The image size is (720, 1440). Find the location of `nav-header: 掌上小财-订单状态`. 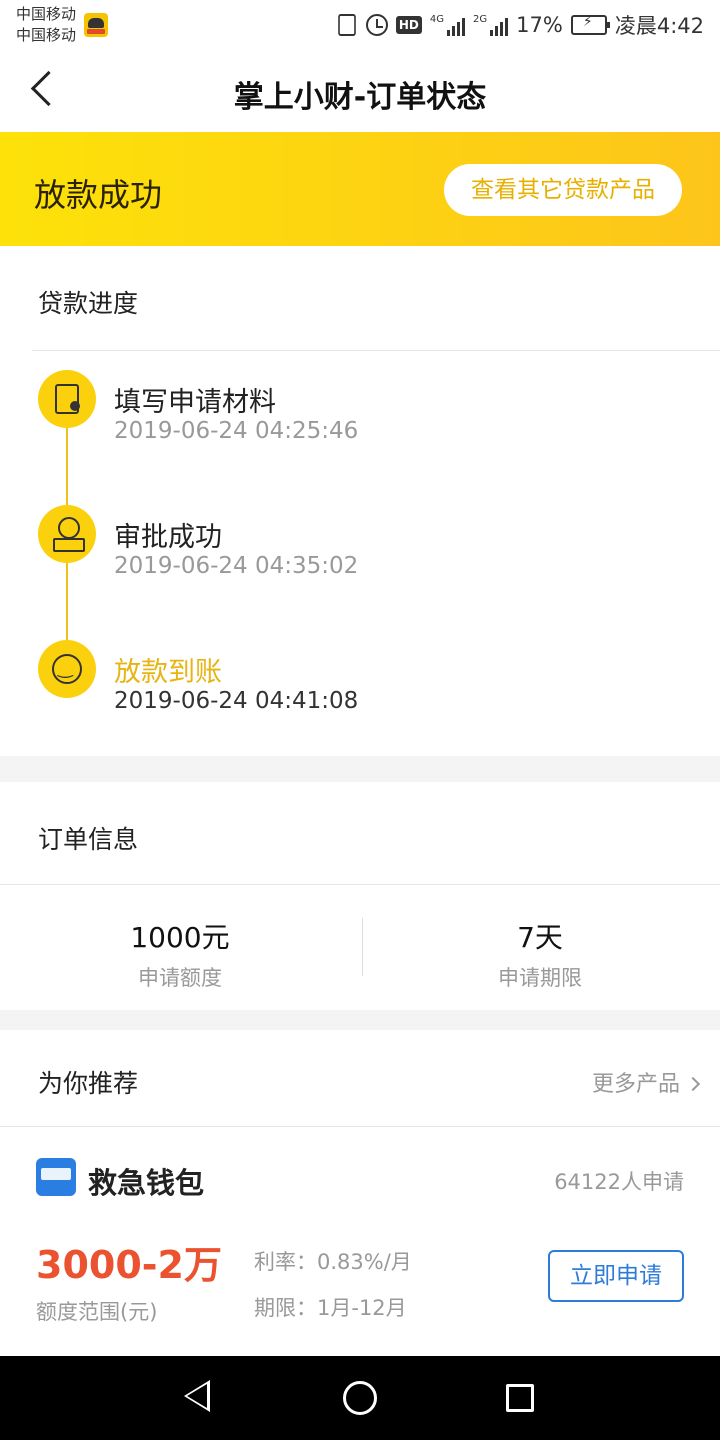

nav-header: 掌上小财-订单状态 is located at coordinates (360, 91).